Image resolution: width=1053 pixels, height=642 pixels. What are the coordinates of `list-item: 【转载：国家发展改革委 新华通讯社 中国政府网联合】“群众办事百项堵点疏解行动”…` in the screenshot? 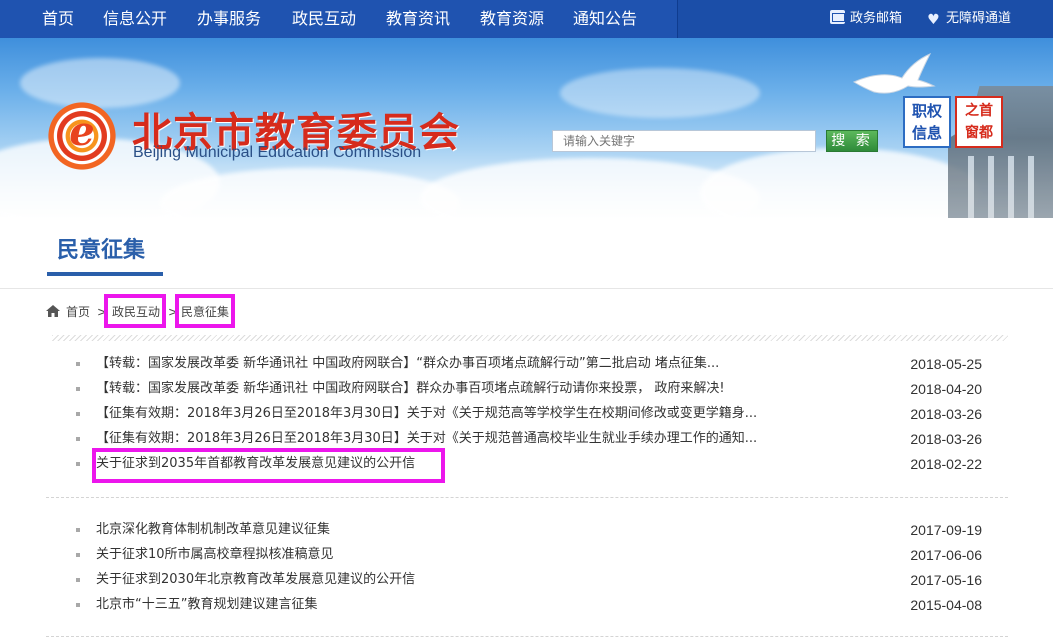 It's located at (529, 364).